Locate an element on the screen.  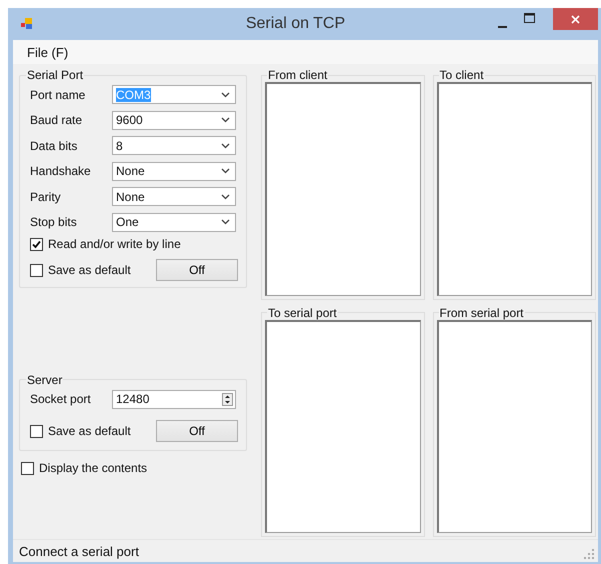
field-label: Port name is located at coordinates (58, 95).